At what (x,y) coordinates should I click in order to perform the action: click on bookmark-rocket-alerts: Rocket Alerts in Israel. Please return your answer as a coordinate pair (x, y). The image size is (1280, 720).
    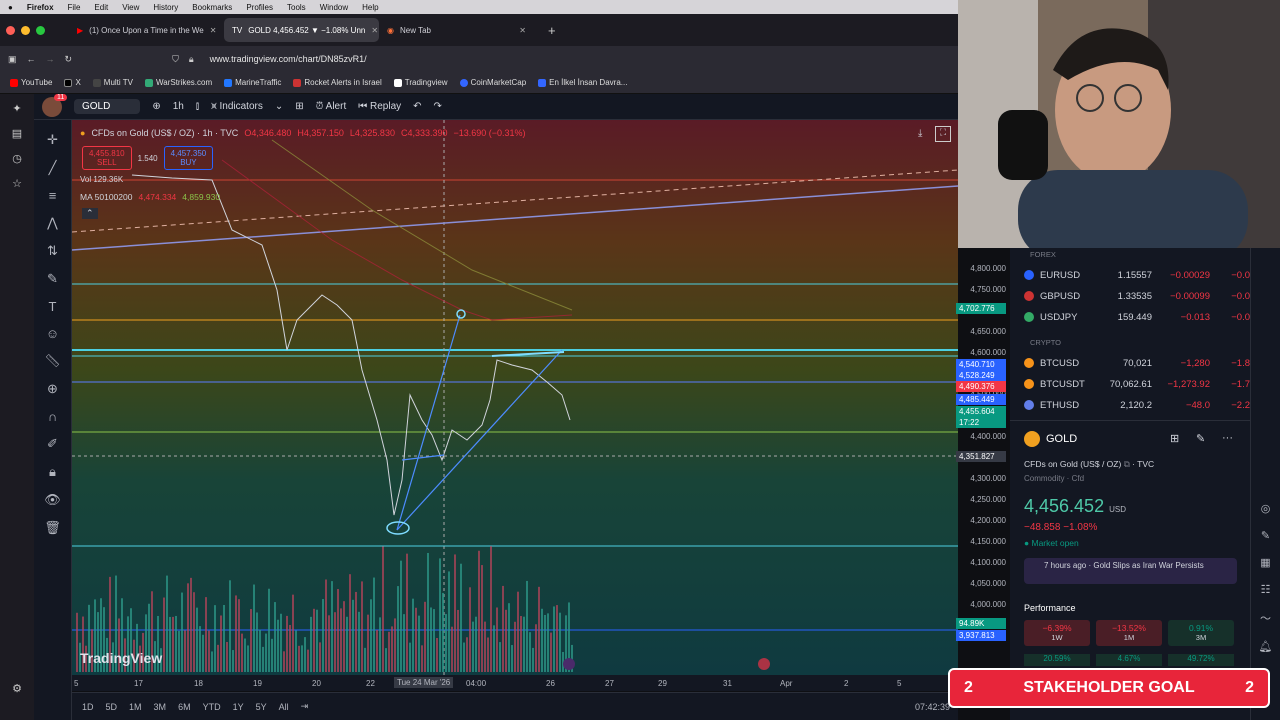
    Looking at the image, I should click on (337, 82).